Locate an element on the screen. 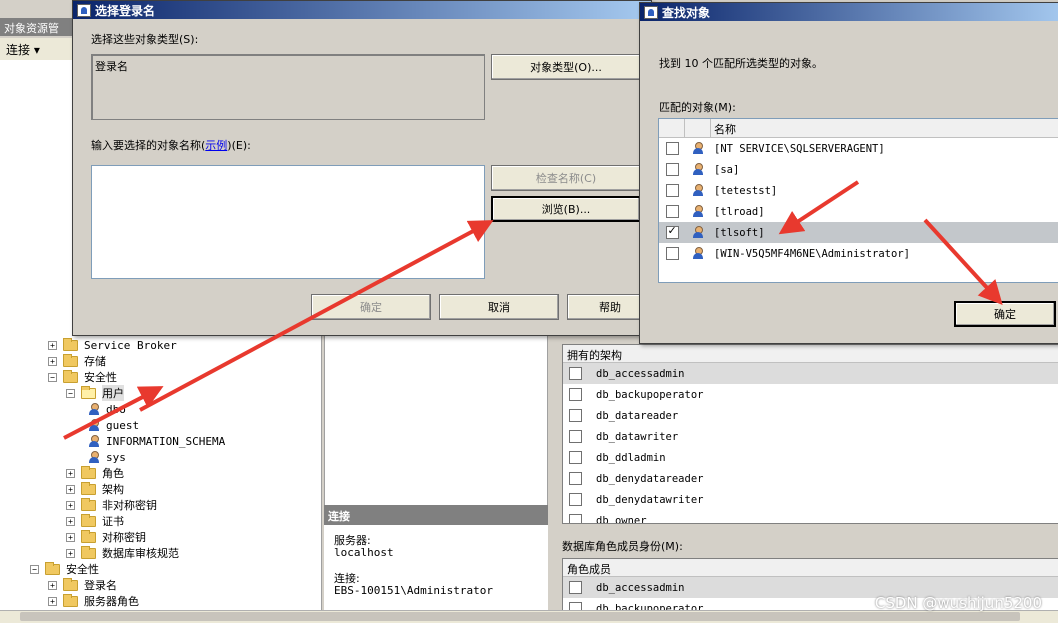 This screenshot has width=1058, height=623. tree-item: + 服务器角色 is located at coordinates (93, 601).